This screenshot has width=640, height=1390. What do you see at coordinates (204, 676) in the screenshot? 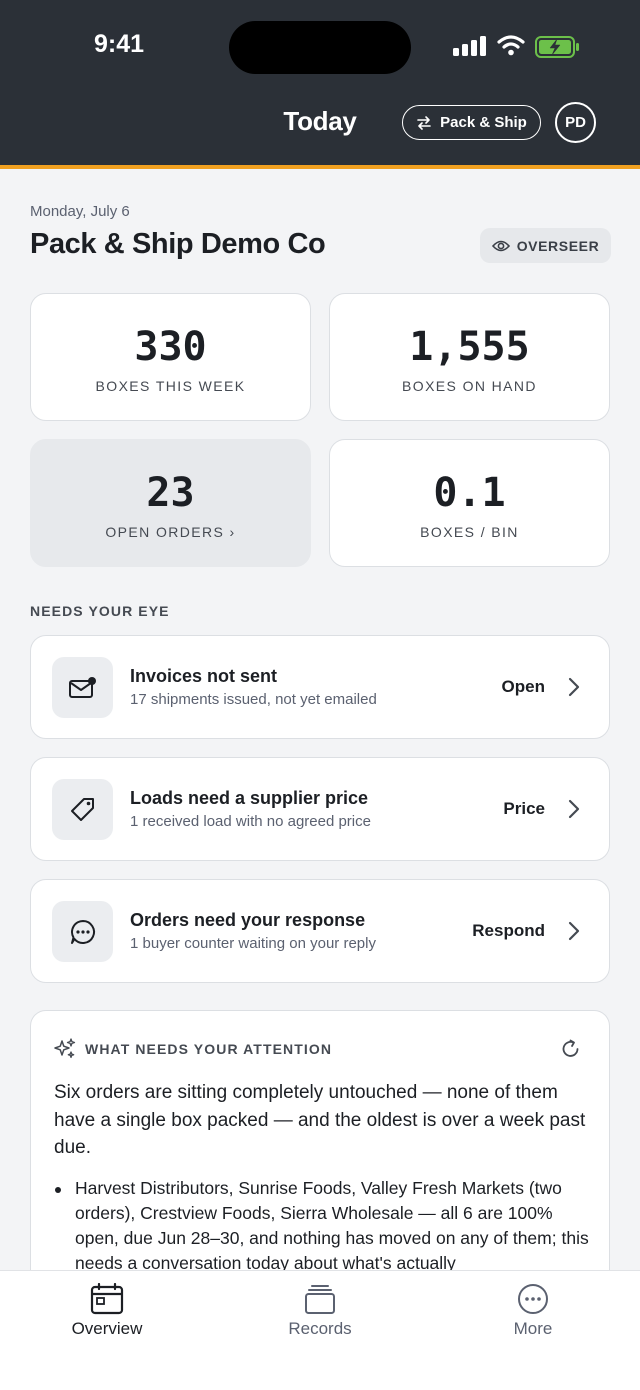
I see `alert-title: Invoices not sent` at bounding box center [204, 676].